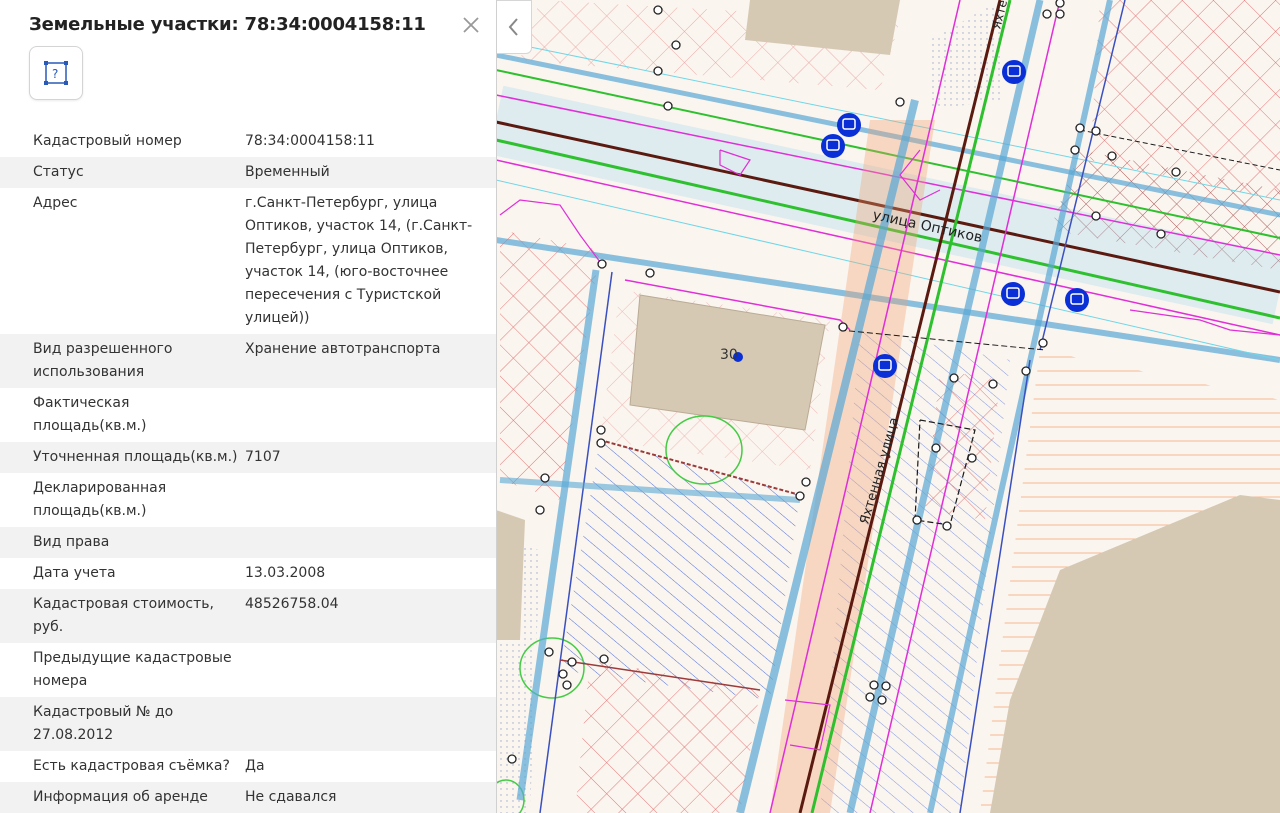 Image resolution: width=1280 pixels, height=813 pixels. Describe the element at coordinates (310, 141) in the screenshot. I see `attribute-value: 78:34:0004158:11` at that location.